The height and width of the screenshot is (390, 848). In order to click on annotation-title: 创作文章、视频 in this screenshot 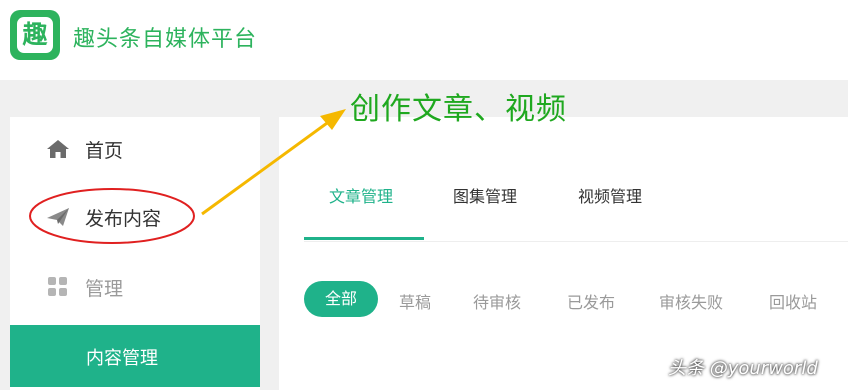, I will do `click(458, 109)`.